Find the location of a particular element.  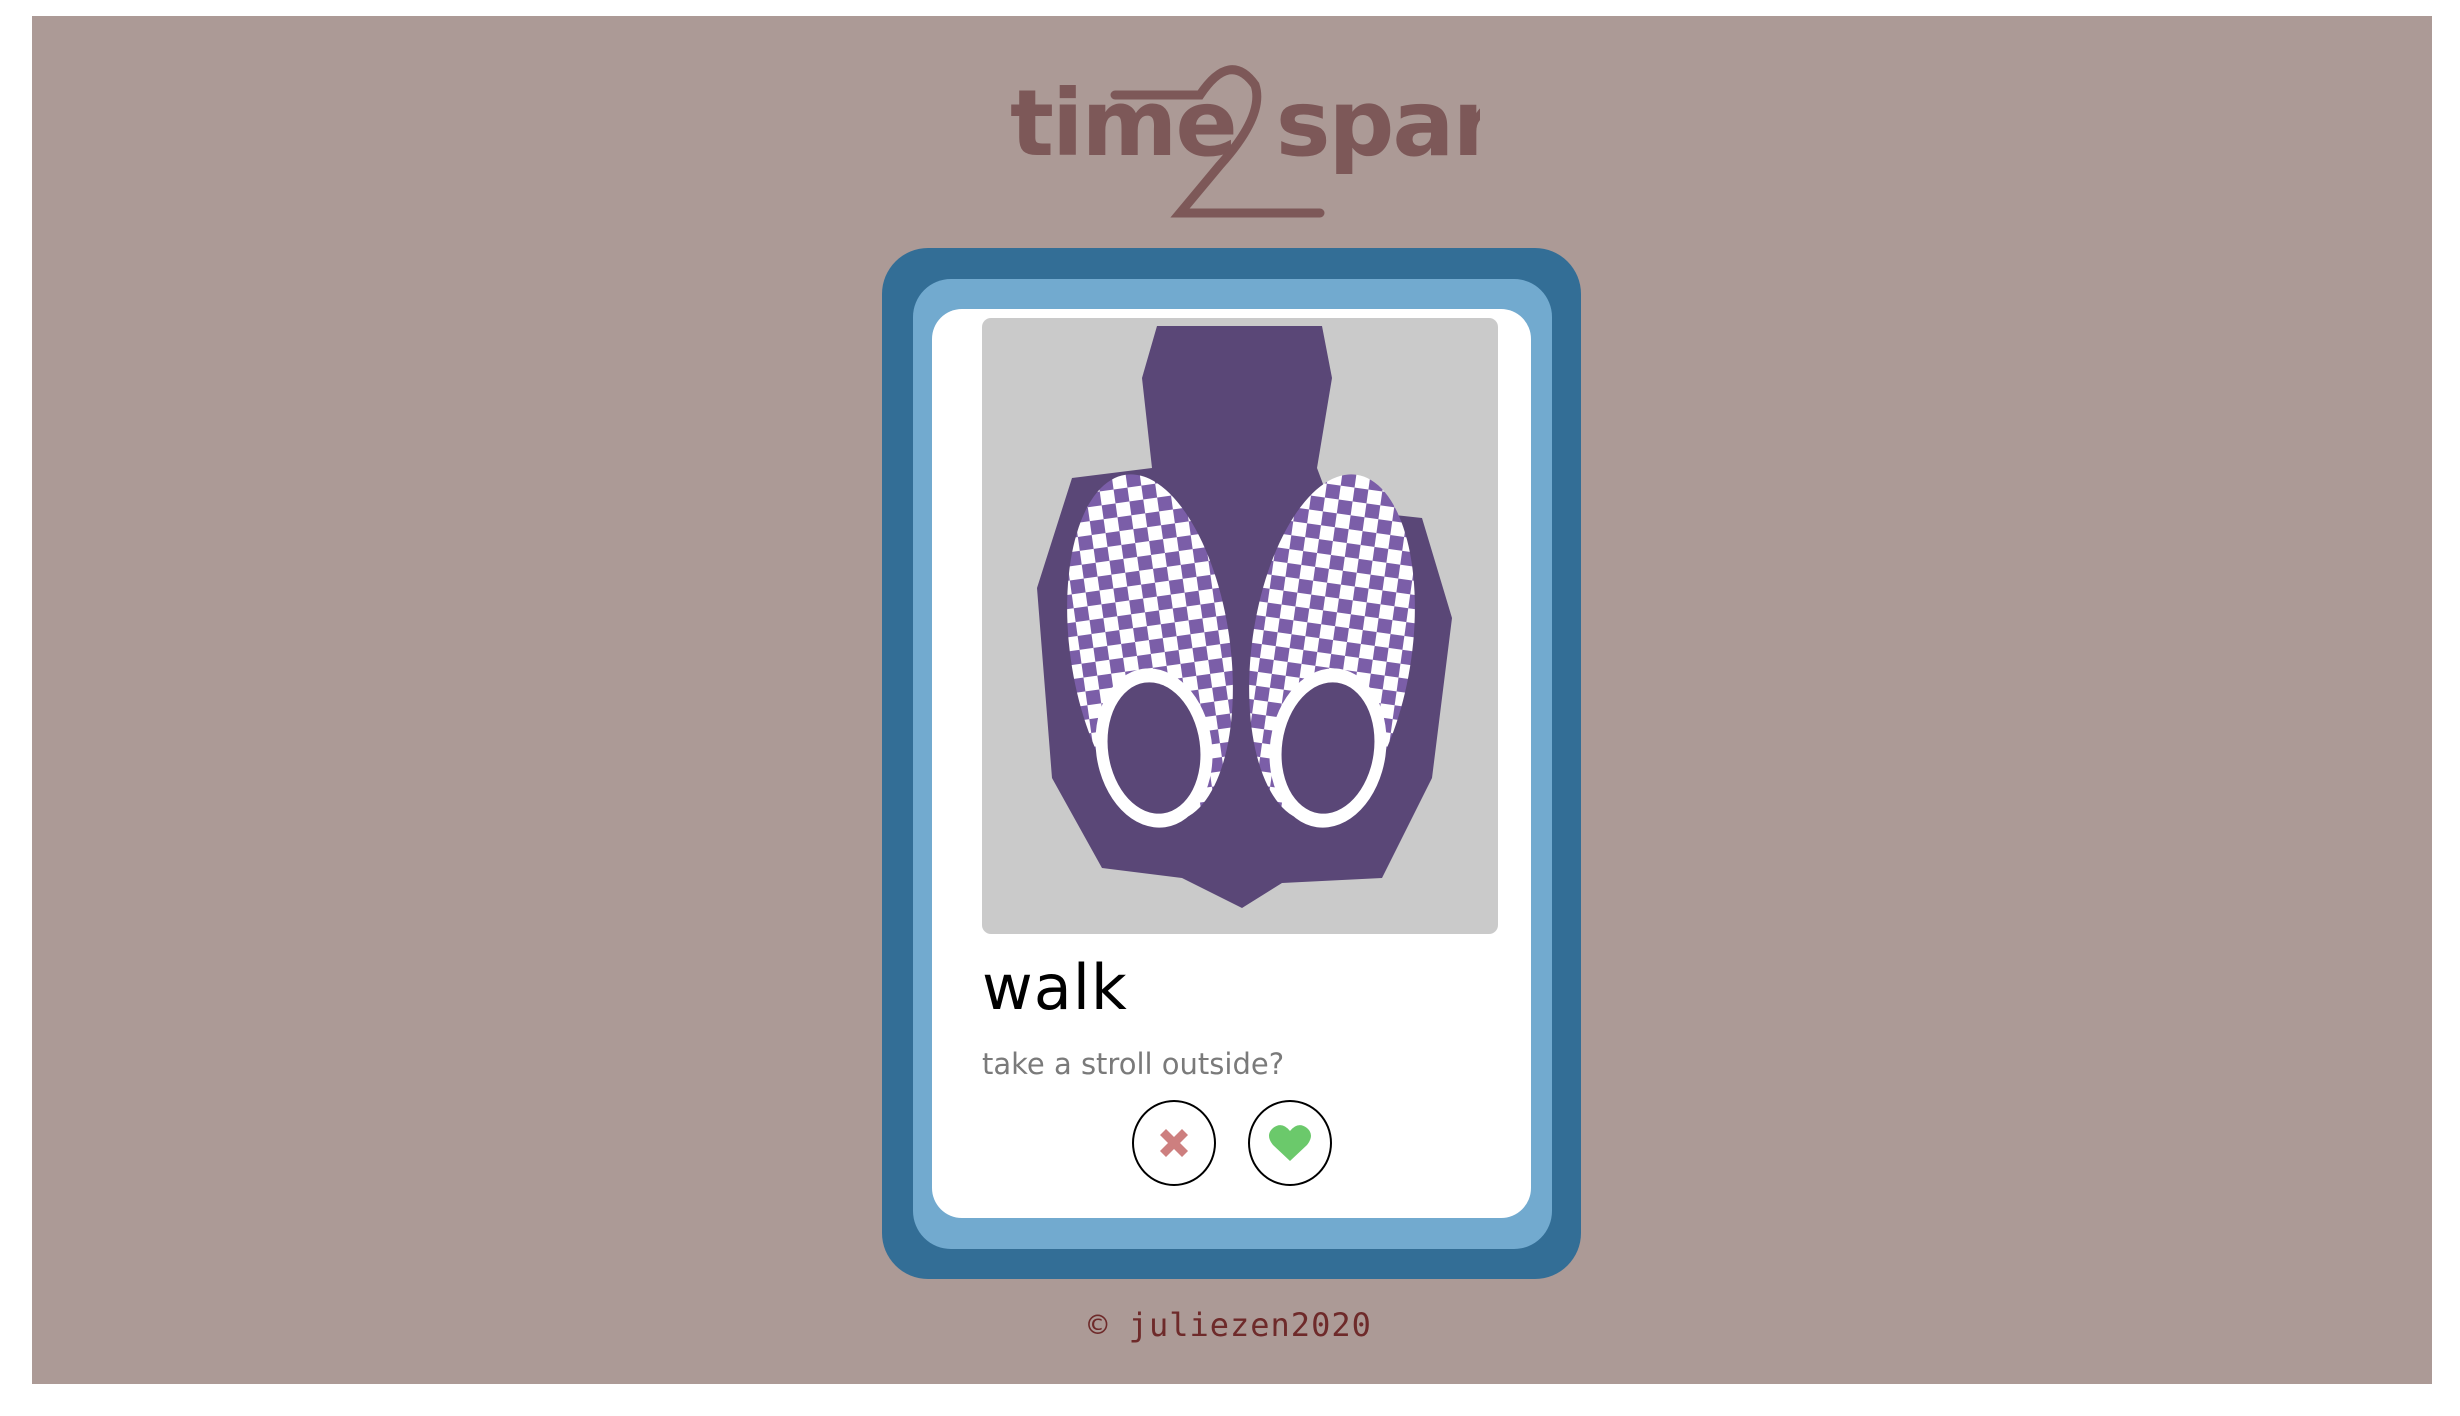

heart-icon is located at coordinates (1290, 1143).